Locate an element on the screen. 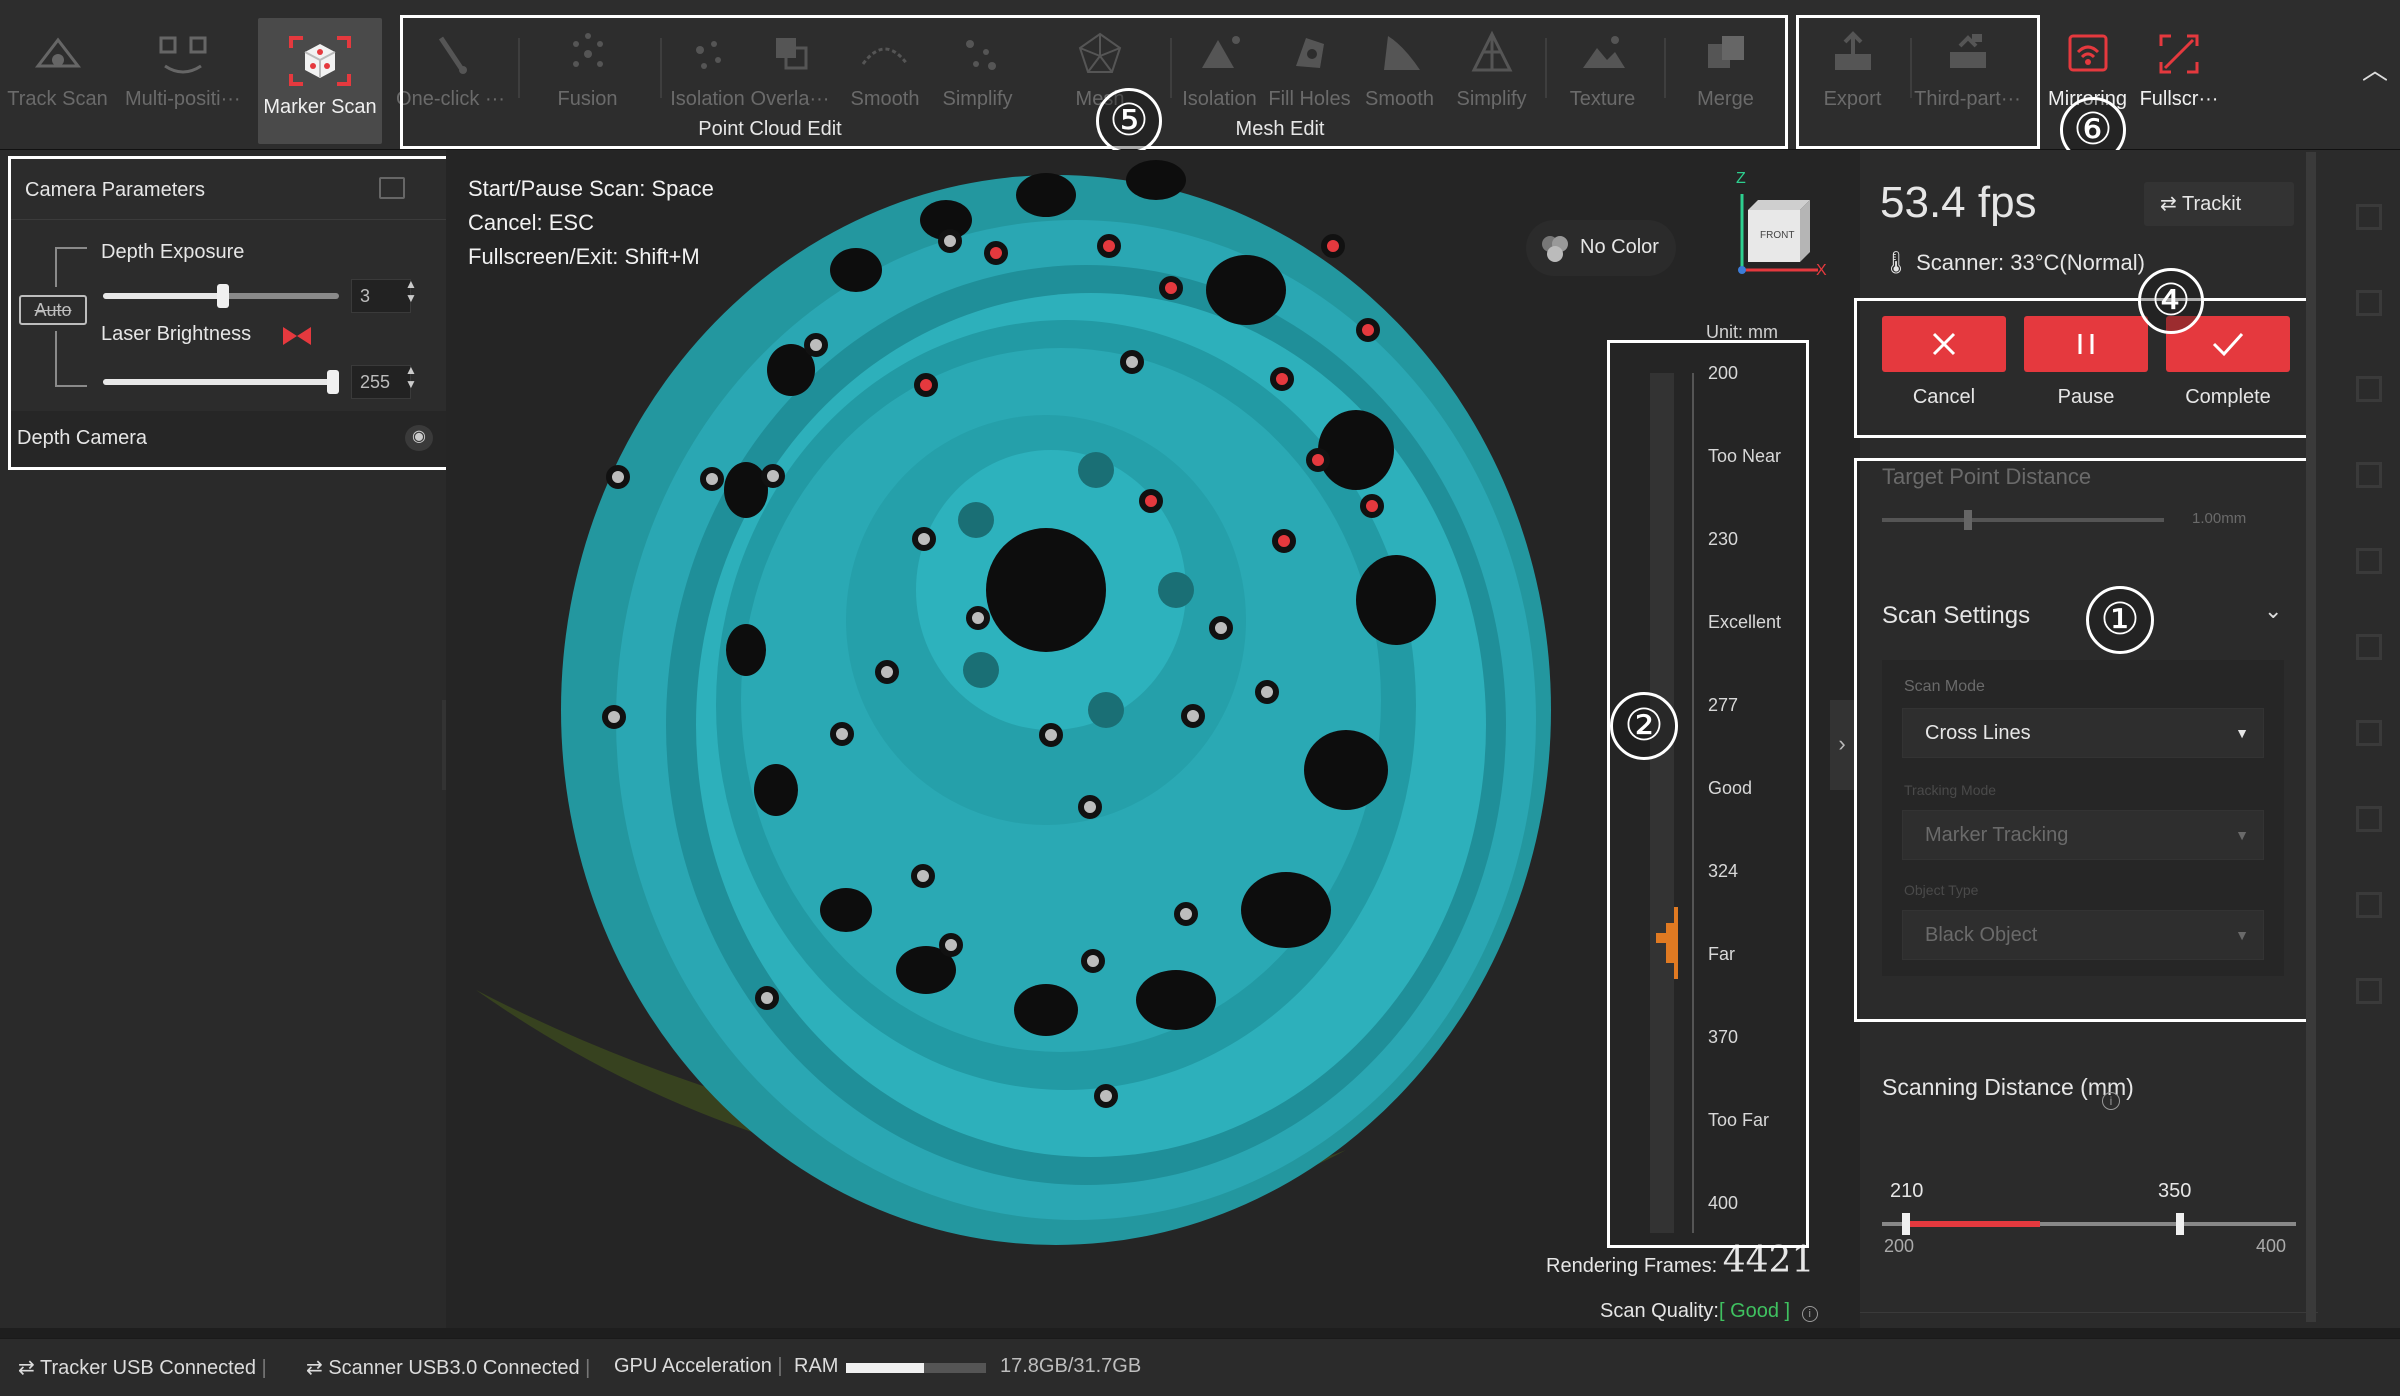 This screenshot has width=2400, height=1396. view-cube: FRONT Z X is located at coordinates (1776, 230).